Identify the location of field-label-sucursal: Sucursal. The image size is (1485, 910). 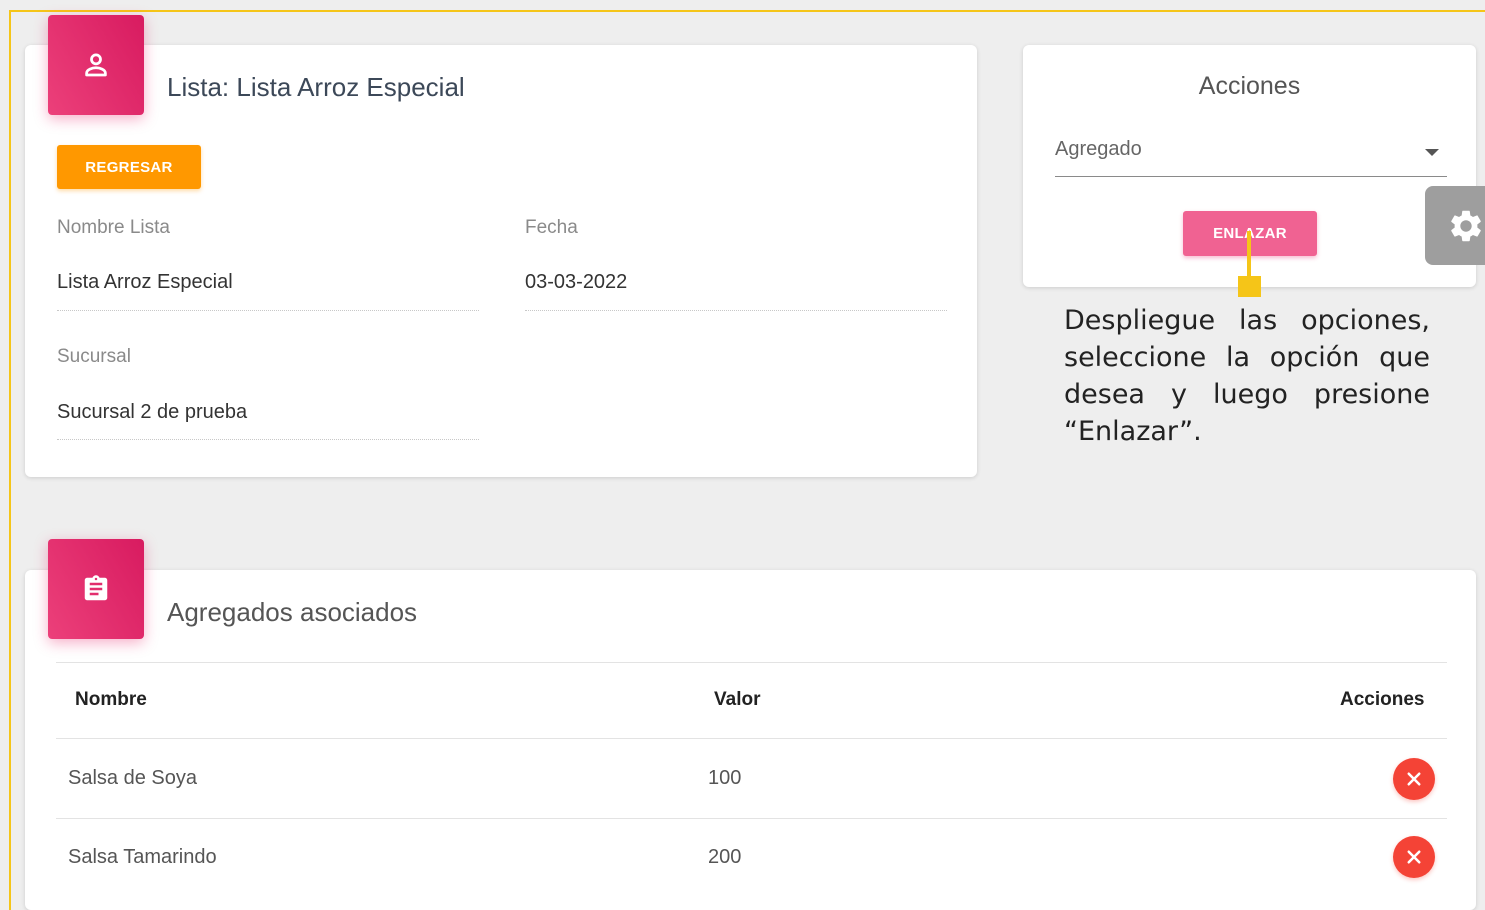
(94, 356).